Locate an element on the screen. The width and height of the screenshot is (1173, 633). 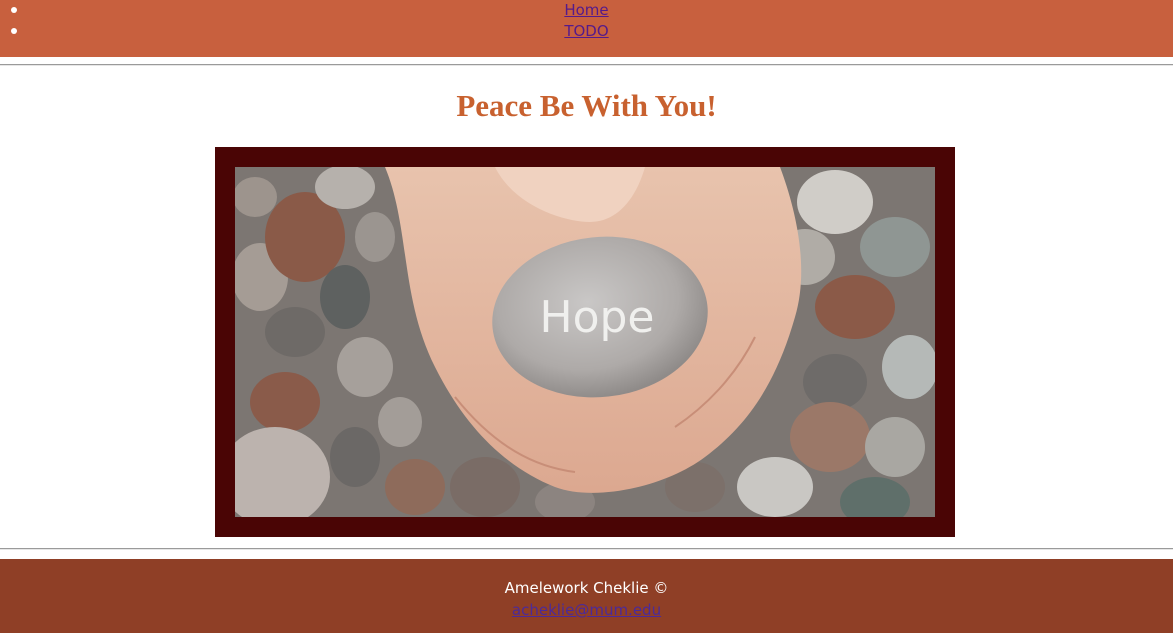
bottom-divider is located at coordinates (586, 549).